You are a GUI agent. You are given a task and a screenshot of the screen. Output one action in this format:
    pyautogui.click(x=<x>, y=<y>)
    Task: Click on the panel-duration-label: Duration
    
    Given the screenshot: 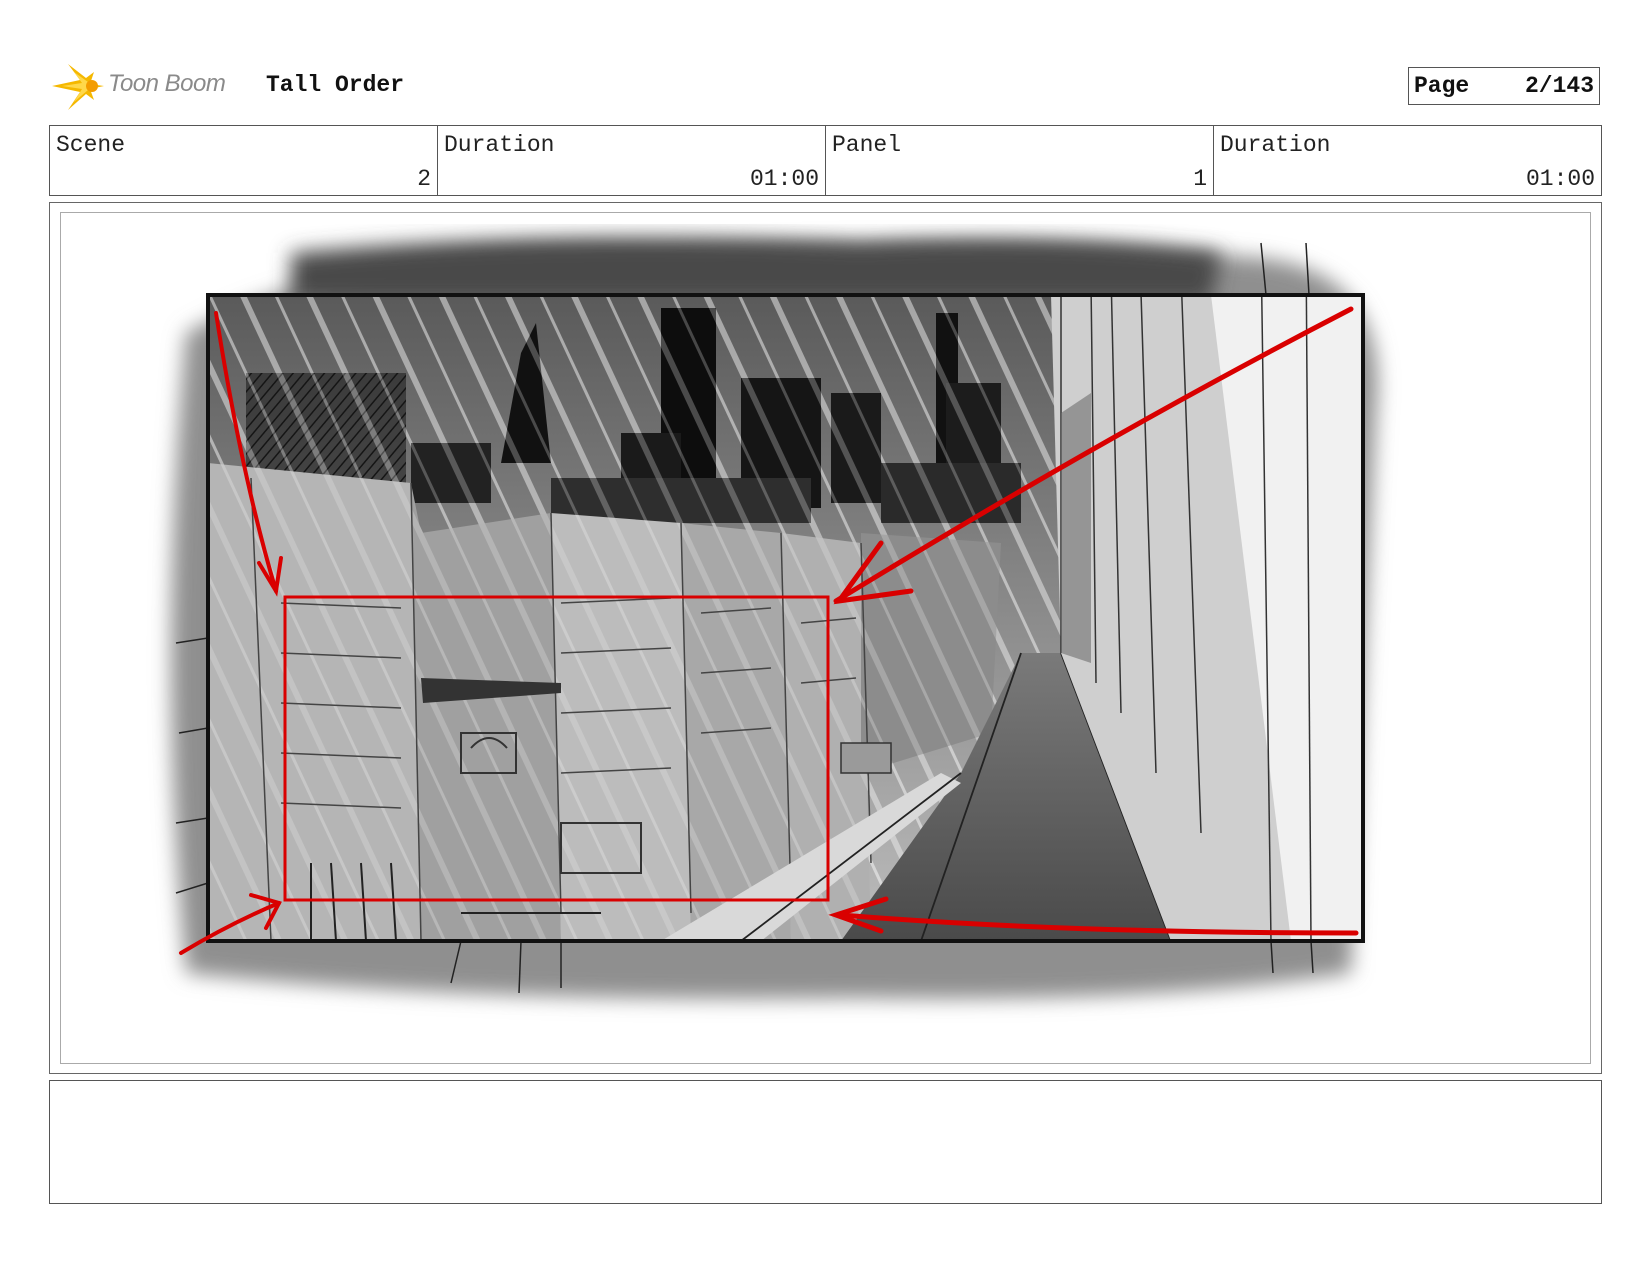 What is the action you would take?
    pyautogui.click(x=1275, y=145)
    